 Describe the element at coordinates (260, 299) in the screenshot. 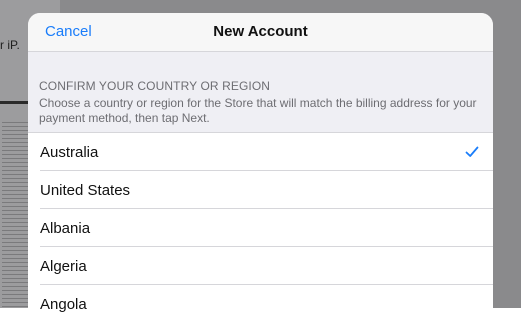

I see `country-row-angola: Angola` at that location.